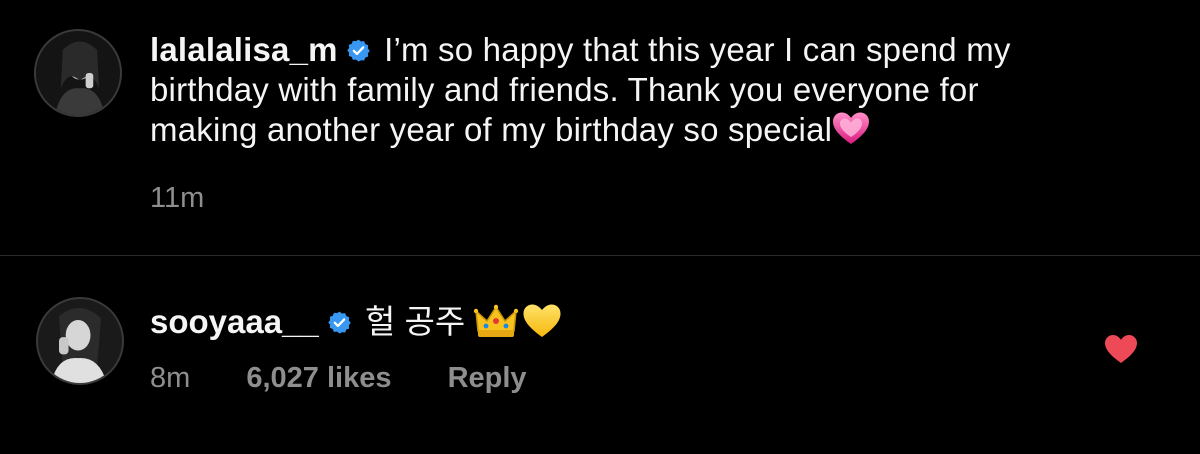 The width and height of the screenshot is (1200, 454). What do you see at coordinates (542, 325) in the screenshot?
I see `yellow-heart-emoji-icon` at bounding box center [542, 325].